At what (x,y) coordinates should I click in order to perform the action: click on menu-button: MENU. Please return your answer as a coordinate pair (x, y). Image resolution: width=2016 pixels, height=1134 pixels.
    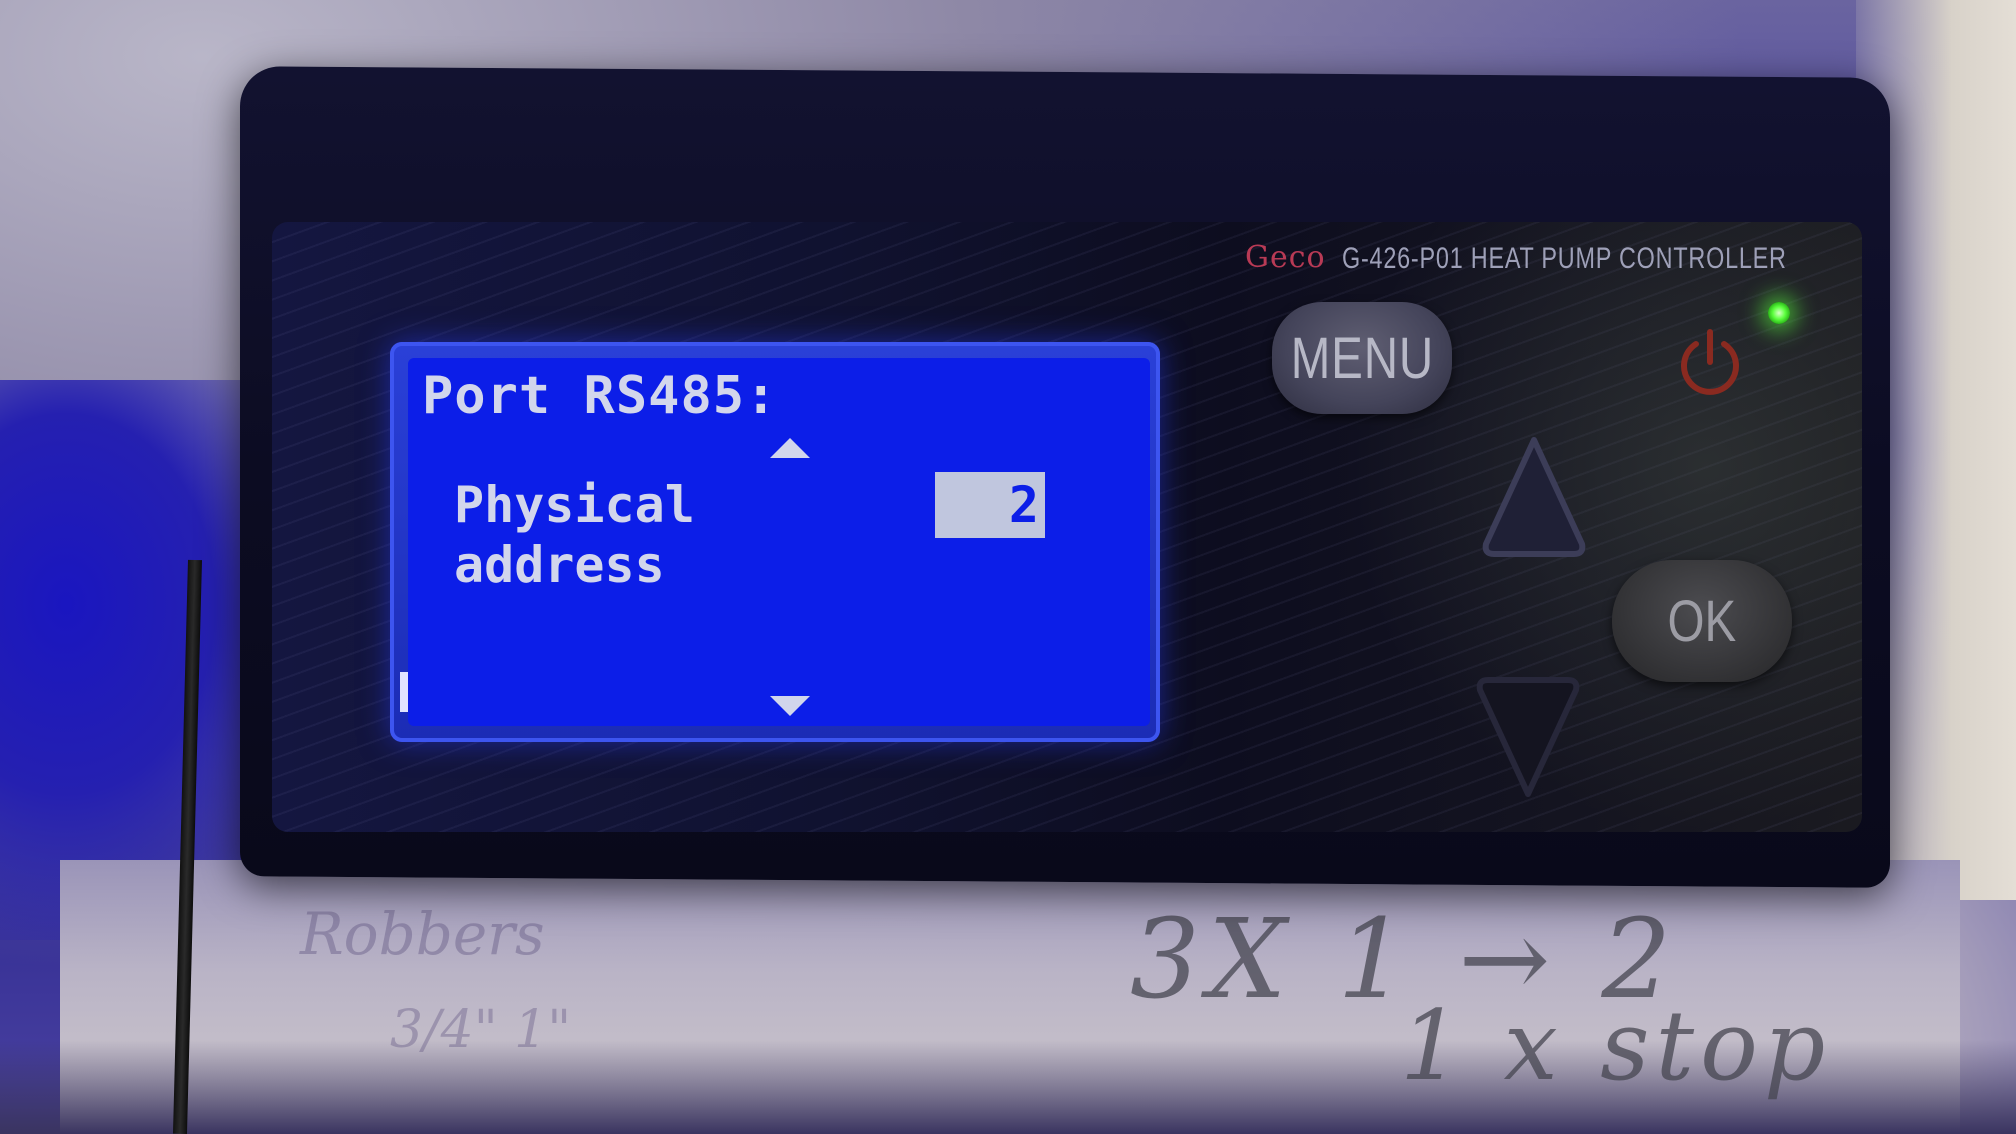
    Looking at the image, I should click on (1362, 358).